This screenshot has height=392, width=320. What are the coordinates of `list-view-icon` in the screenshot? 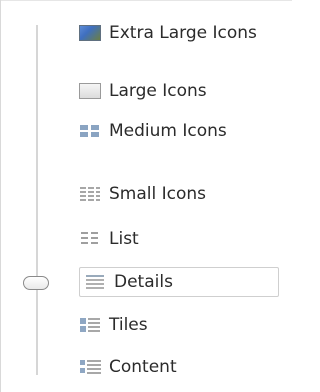 It's located at (90, 239).